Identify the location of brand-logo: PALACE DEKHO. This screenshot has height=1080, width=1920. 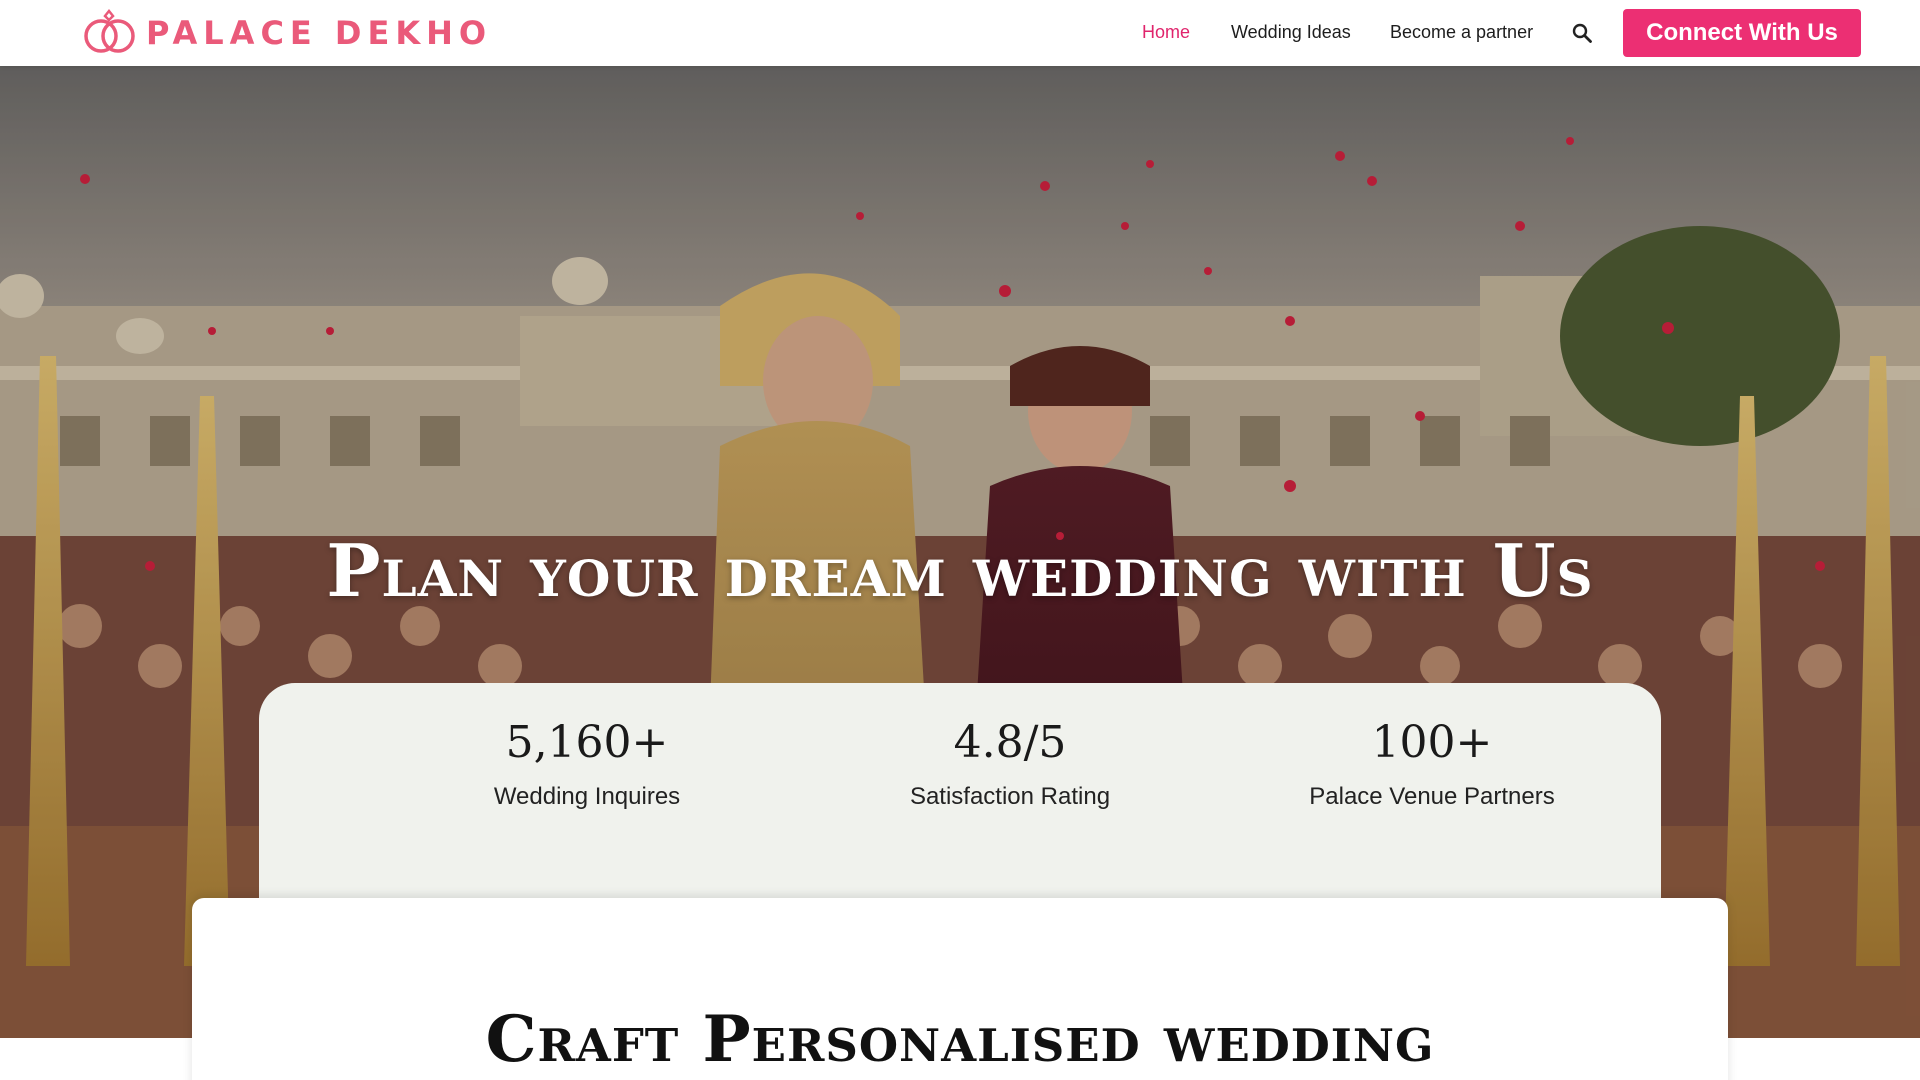
(287, 33).